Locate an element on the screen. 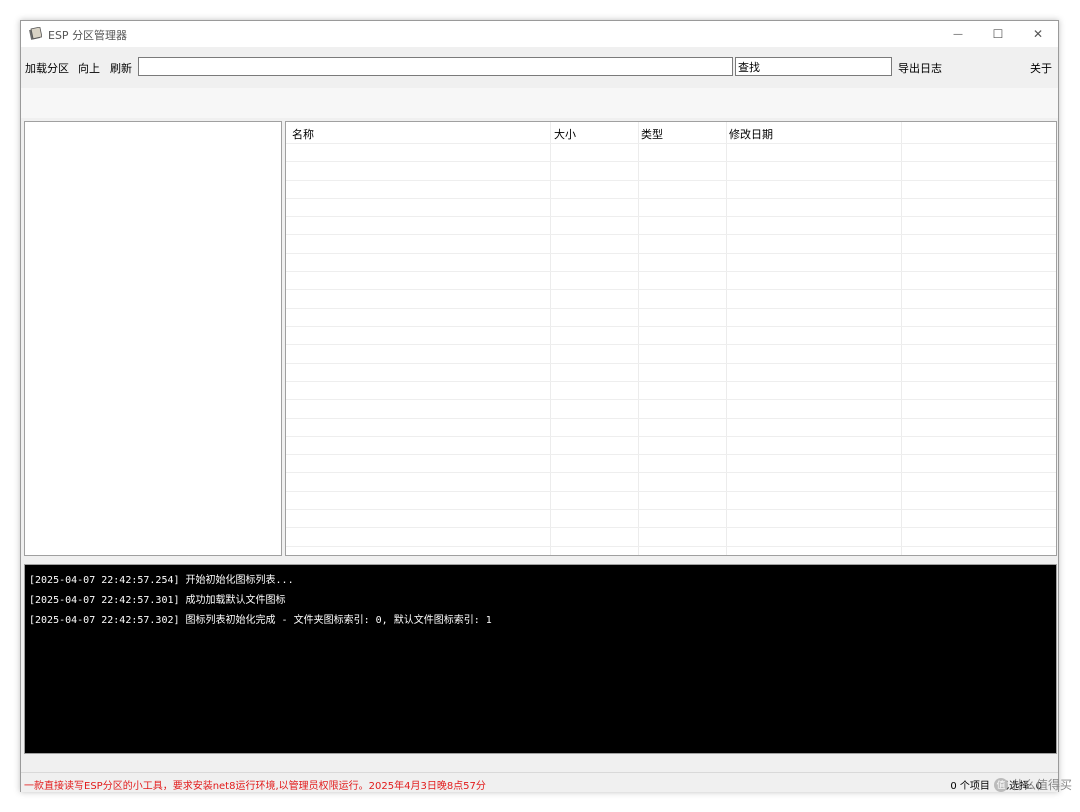 The height and width of the screenshot is (812, 1080). watermark: 值 什么值得买 is located at coordinates (1032, 784).